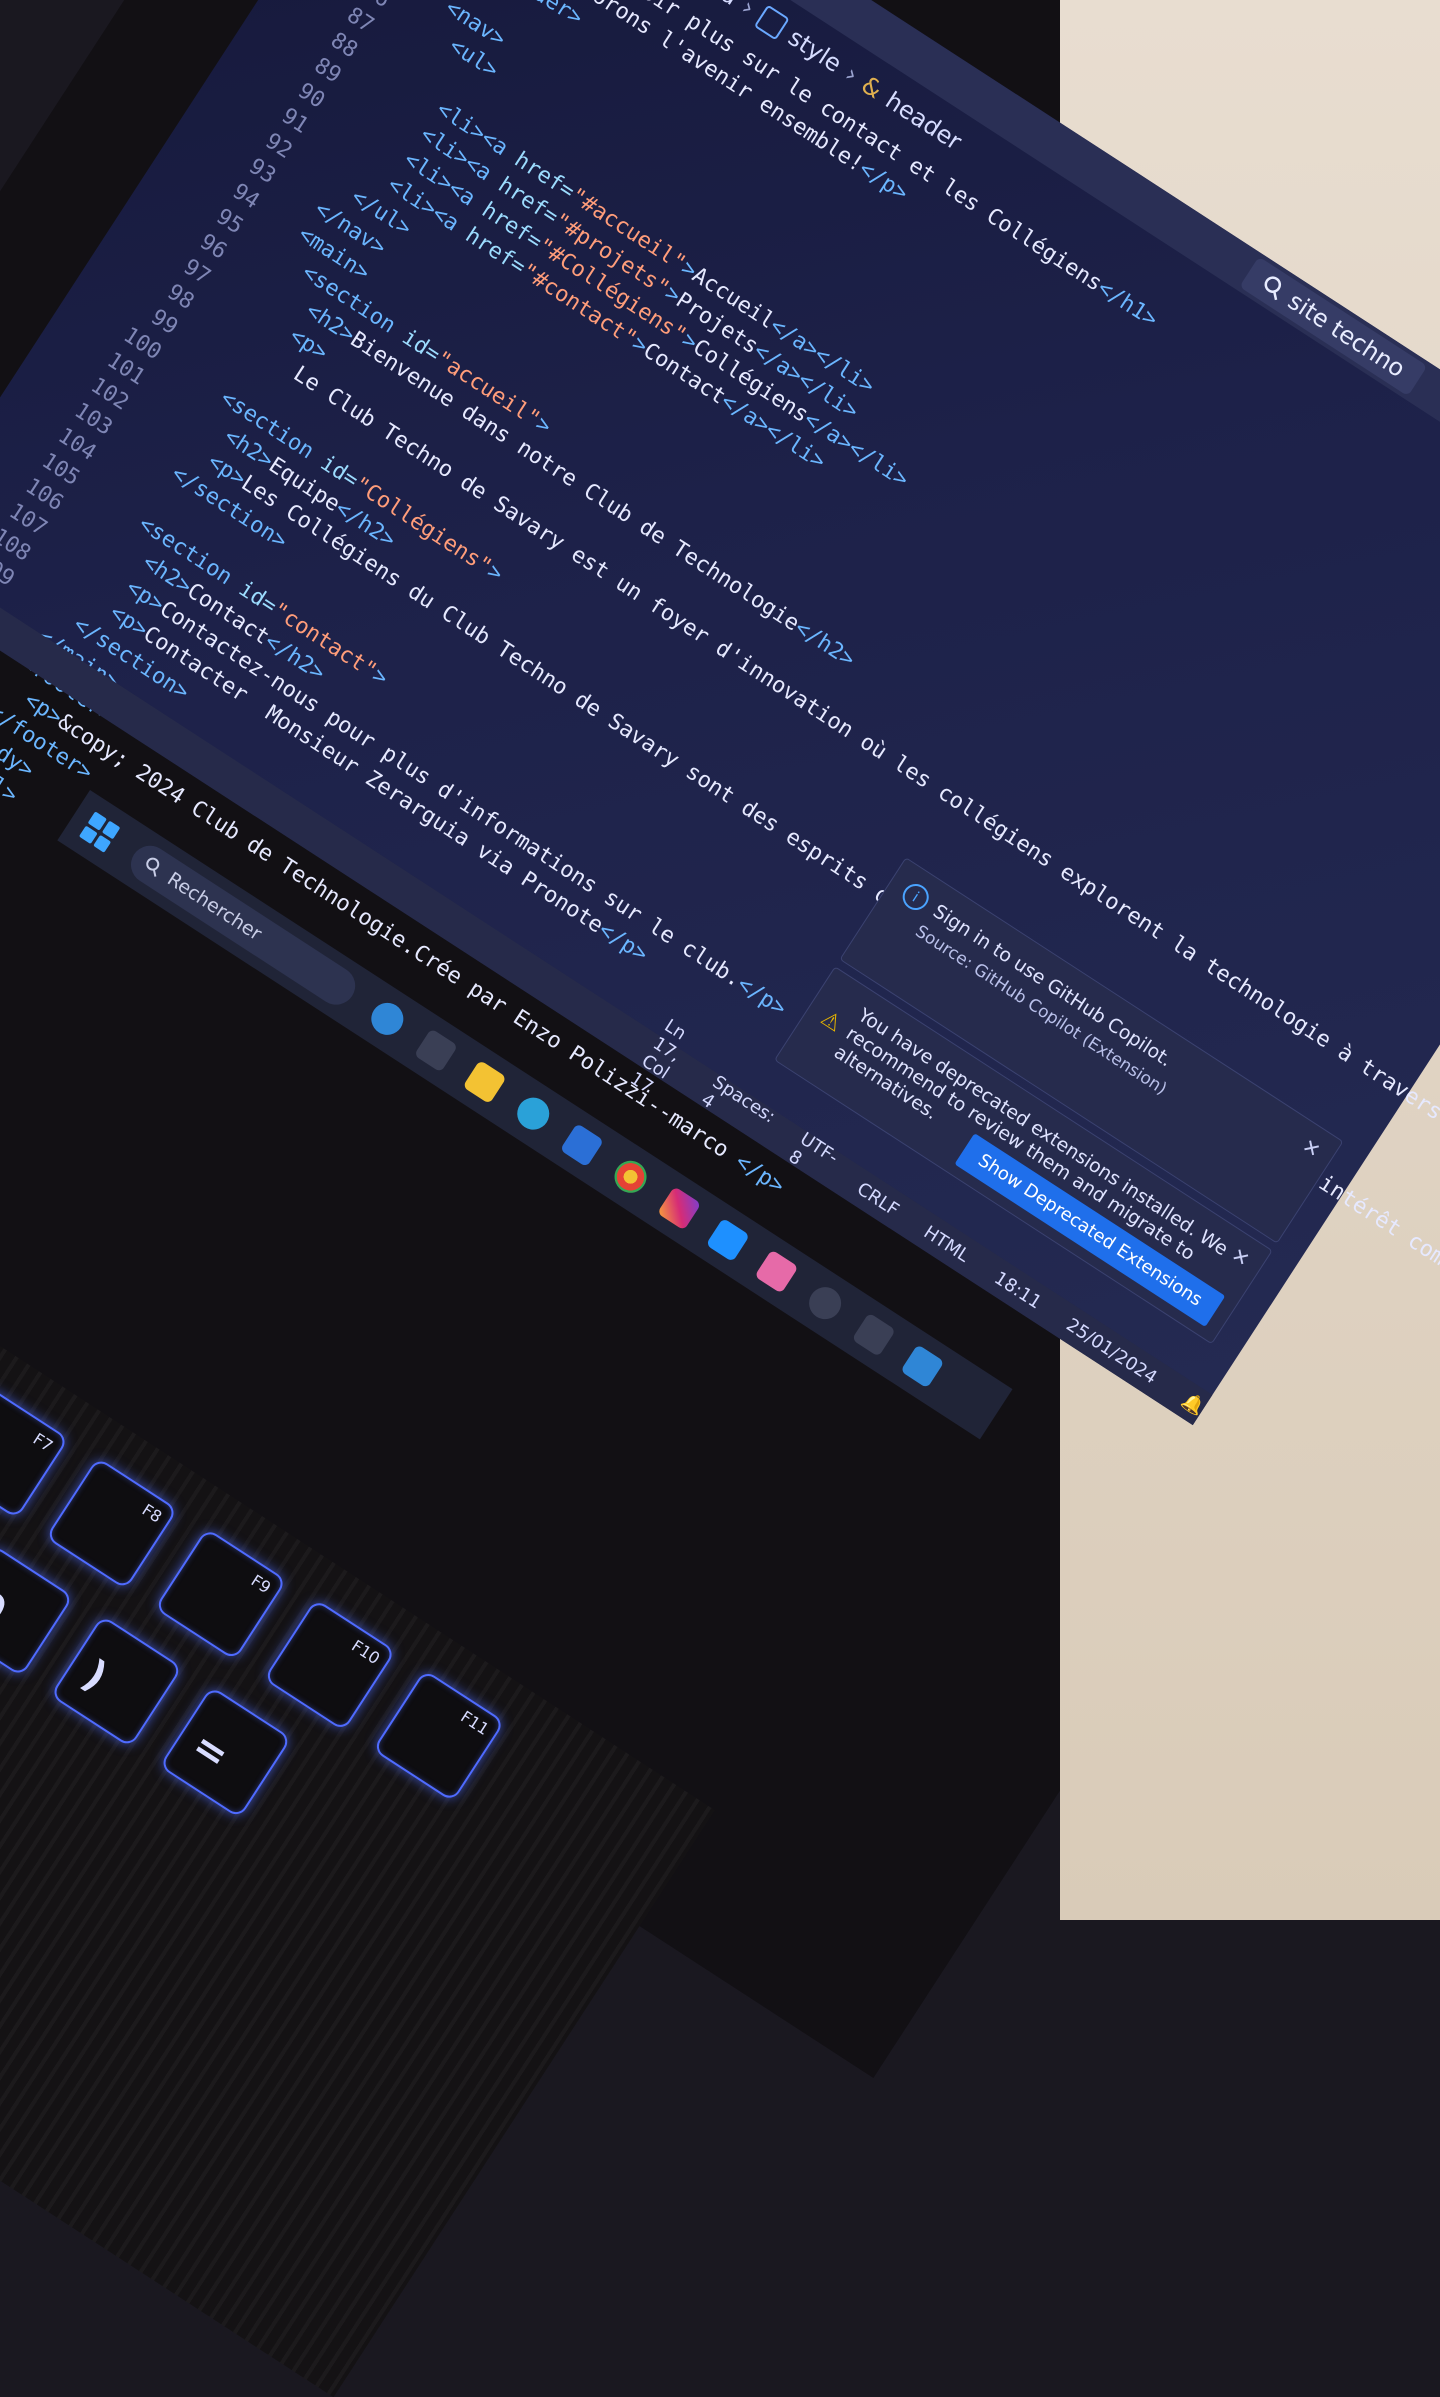  I want to click on key-label: 0, so click(7, 1607).